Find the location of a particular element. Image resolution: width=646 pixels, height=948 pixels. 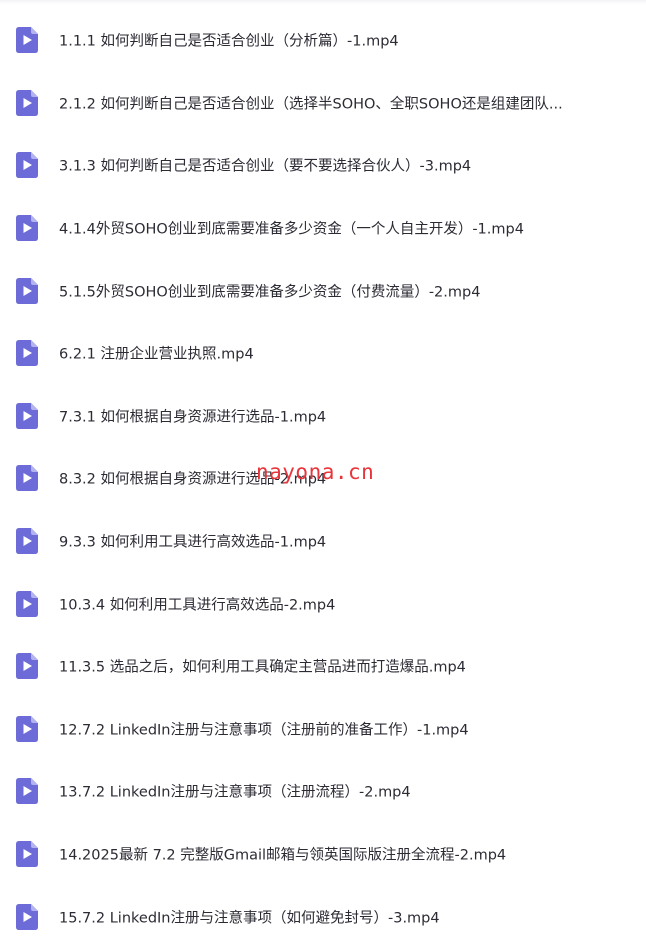

file-name: 9.3.3 如何利用工具进行高效选品-1.mp4 is located at coordinates (193, 542).